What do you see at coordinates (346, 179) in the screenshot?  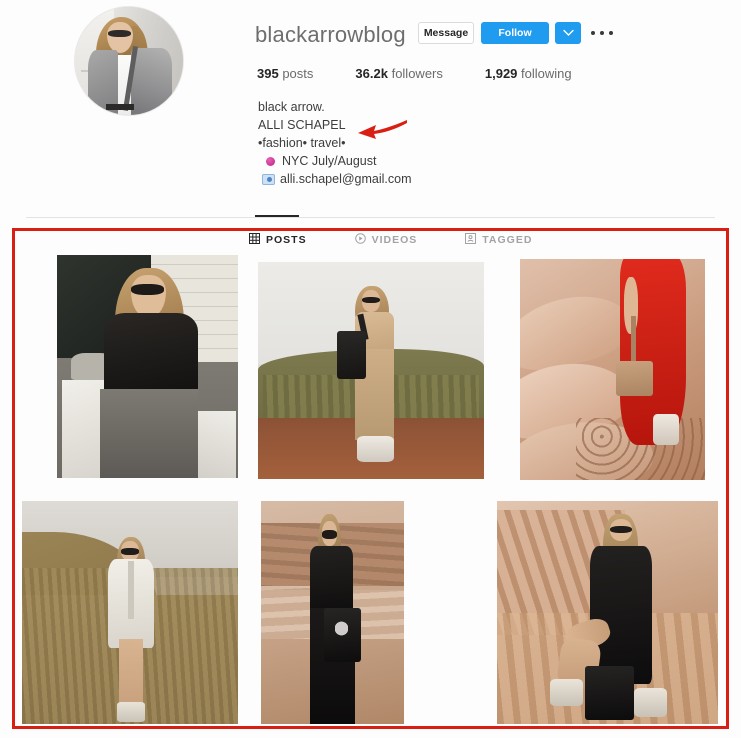 I see `bio-email: alli.schapel@gmail.com` at bounding box center [346, 179].